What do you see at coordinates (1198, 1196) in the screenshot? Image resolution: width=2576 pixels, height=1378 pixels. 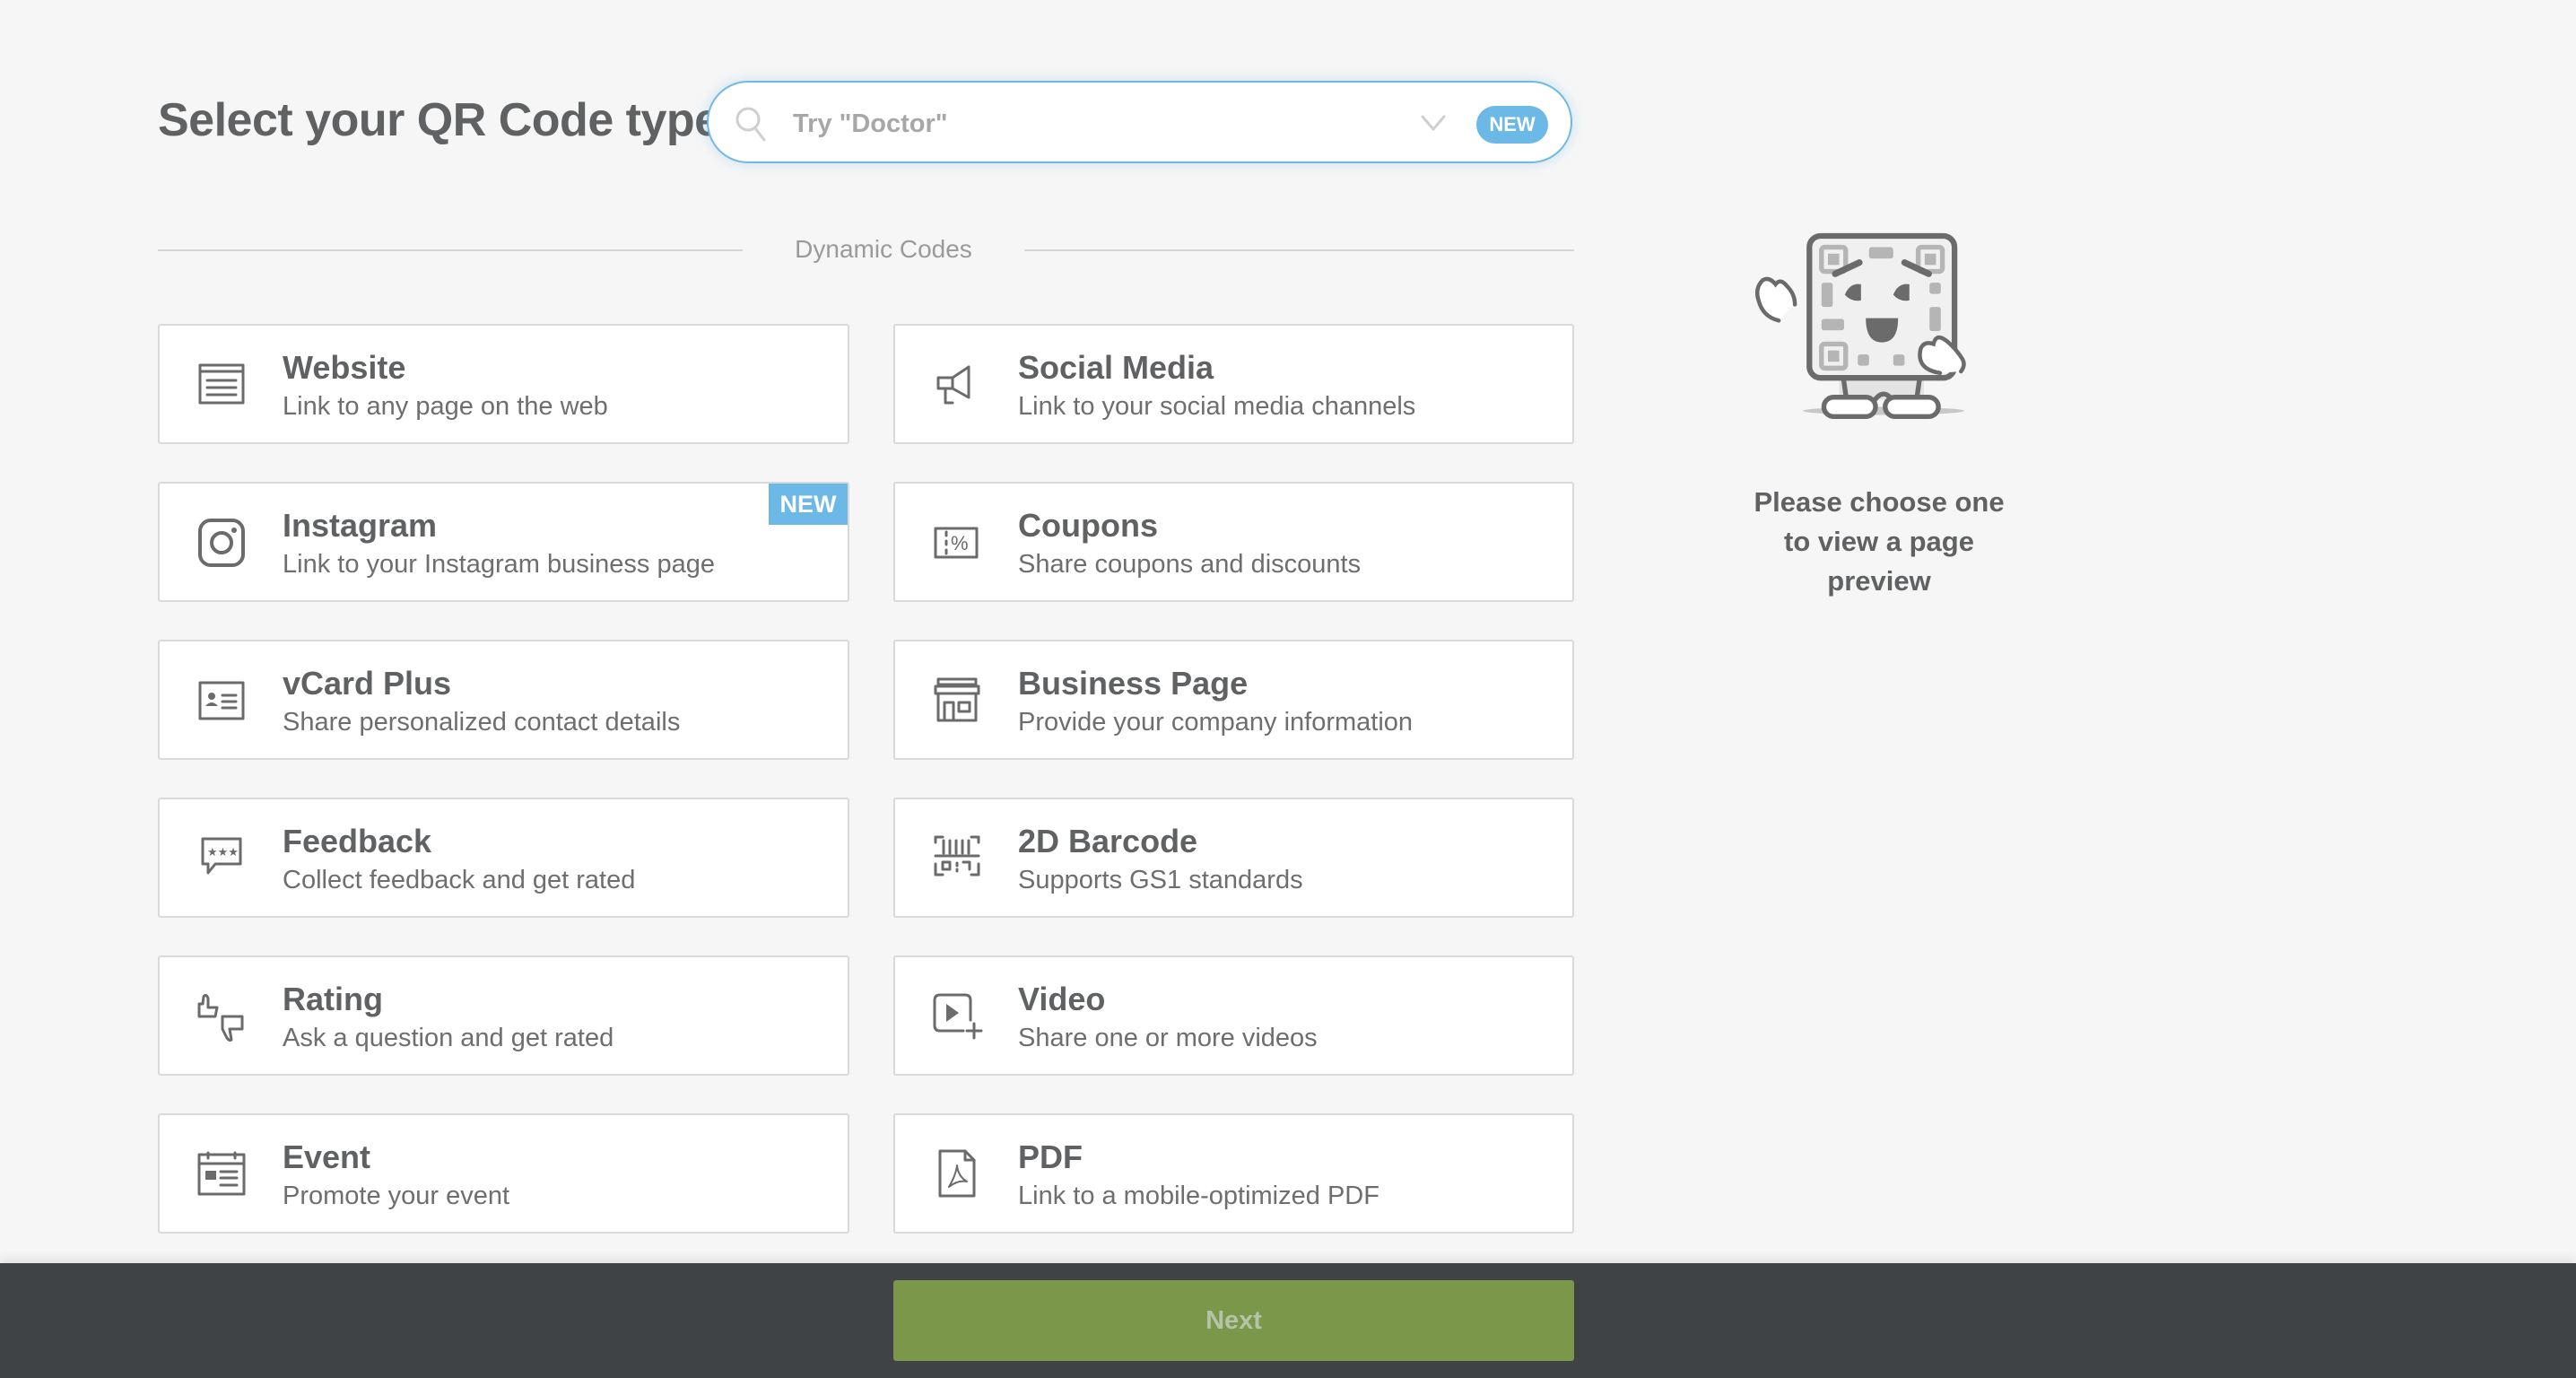 I see `card-description: Link to a mobile-optimized PDF` at bounding box center [1198, 1196].